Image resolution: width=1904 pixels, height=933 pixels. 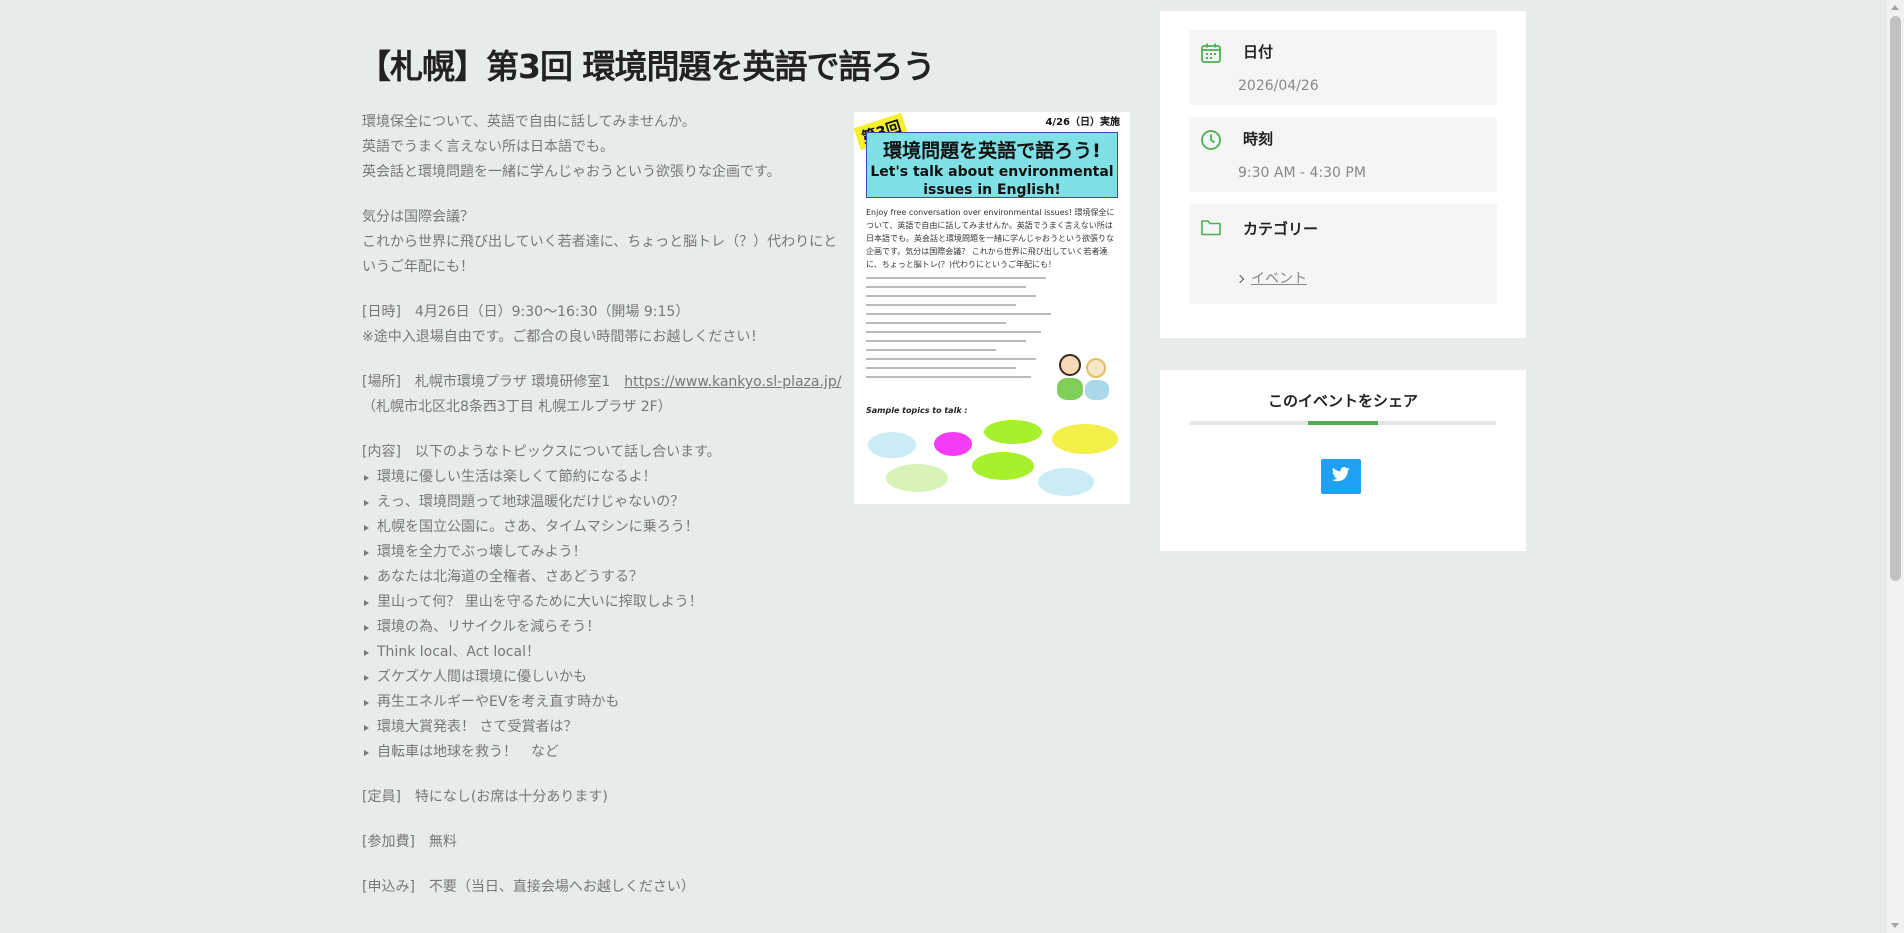 I want to click on category-value: イベント, so click(x=1279, y=279).